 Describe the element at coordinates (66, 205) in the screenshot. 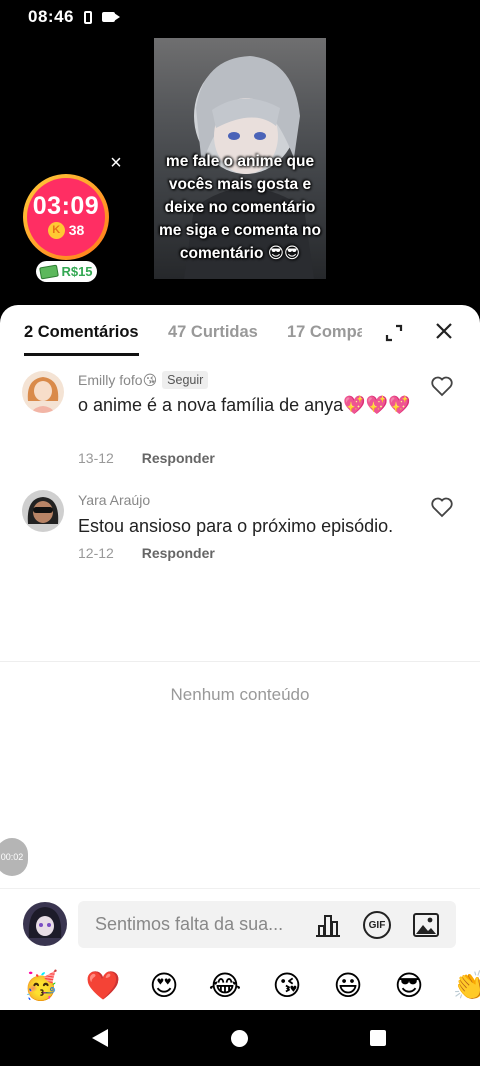

I see `timer-countdown: 03:09` at that location.